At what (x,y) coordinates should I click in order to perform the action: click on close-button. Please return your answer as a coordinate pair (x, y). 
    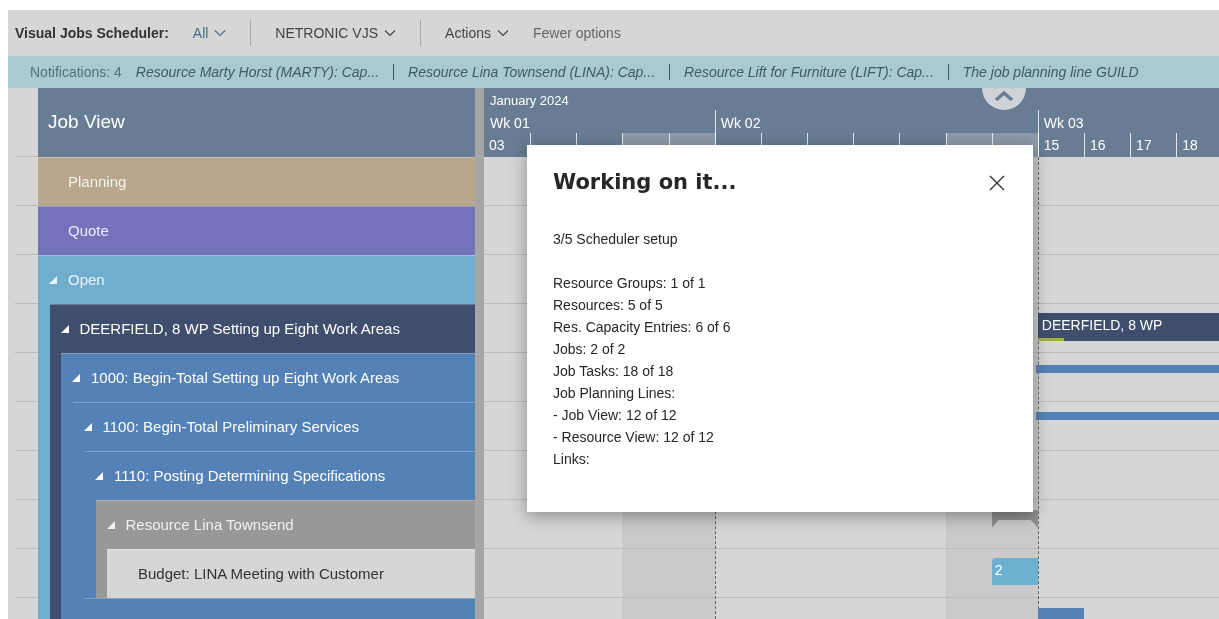
    Looking at the image, I should click on (998, 182).